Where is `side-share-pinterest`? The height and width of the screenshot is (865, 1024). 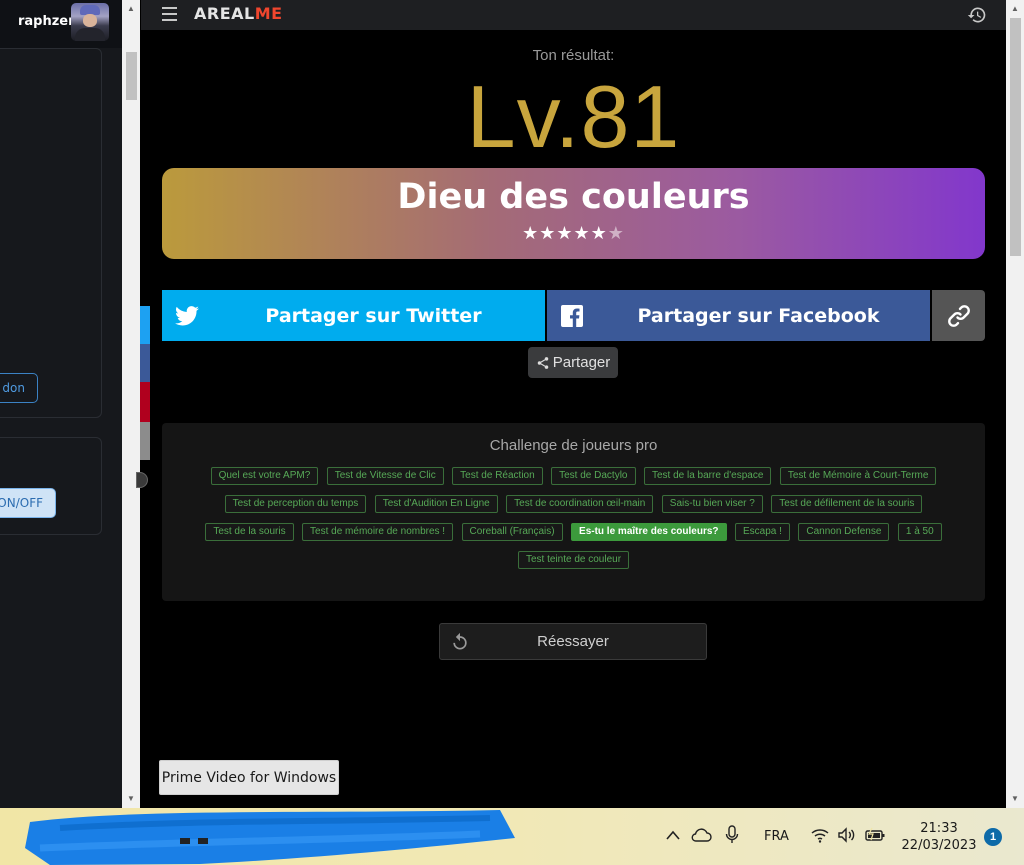
side-share-pinterest is located at coordinates (145, 402).